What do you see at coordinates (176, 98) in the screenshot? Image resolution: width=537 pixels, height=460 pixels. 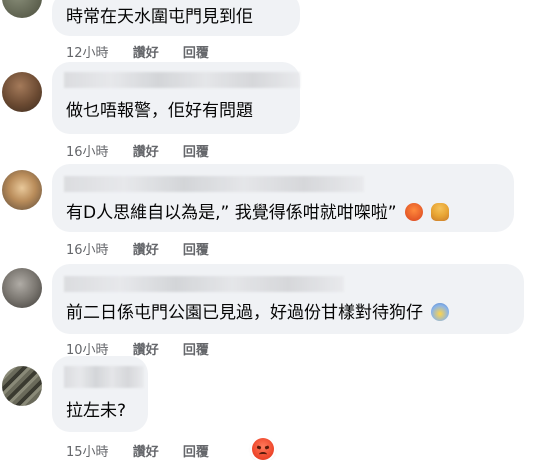 I see `comment-bubble: 做乜唔報警，佢好有問題` at bounding box center [176, 98].